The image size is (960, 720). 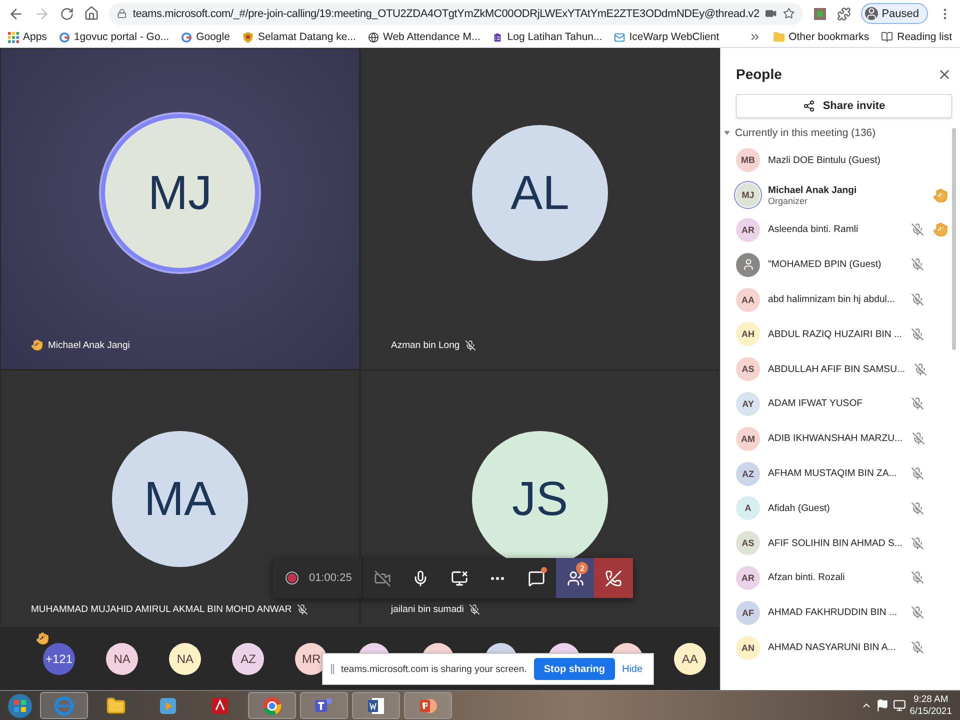 I want to click on participant-avatar: AY, so click(x=748, y=404).